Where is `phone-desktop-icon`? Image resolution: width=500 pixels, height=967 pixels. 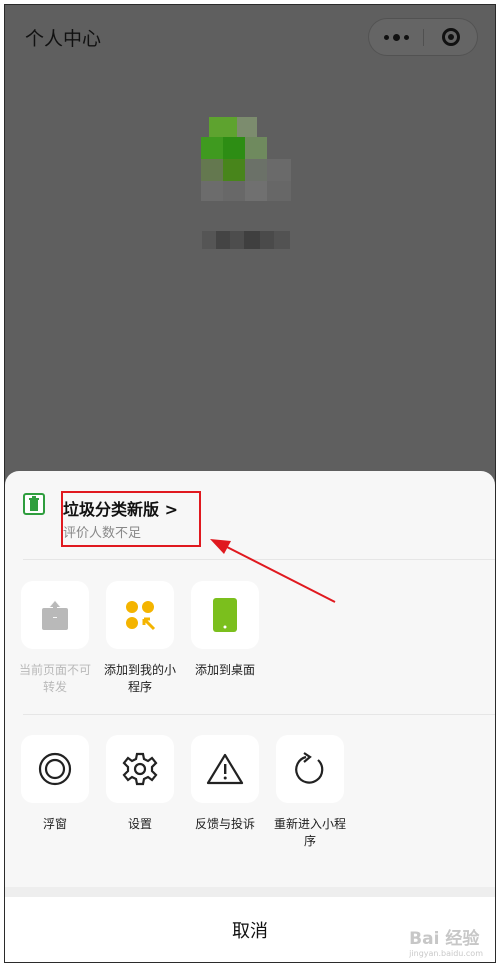
phone-desktop-icon is located at coordinates (225, 615).